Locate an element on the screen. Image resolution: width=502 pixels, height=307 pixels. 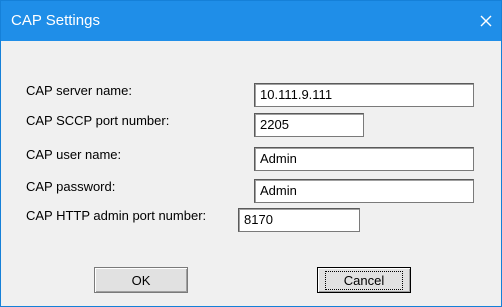
http-admin-port-label: CAP HTTP admin port number: is located at coordinates (116, 215).